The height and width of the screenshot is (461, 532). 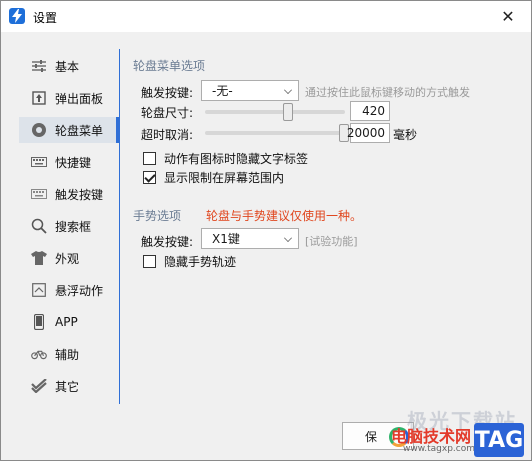 I want to click on sidebar-item-appearance: 外观, so click(x=69, y=258).